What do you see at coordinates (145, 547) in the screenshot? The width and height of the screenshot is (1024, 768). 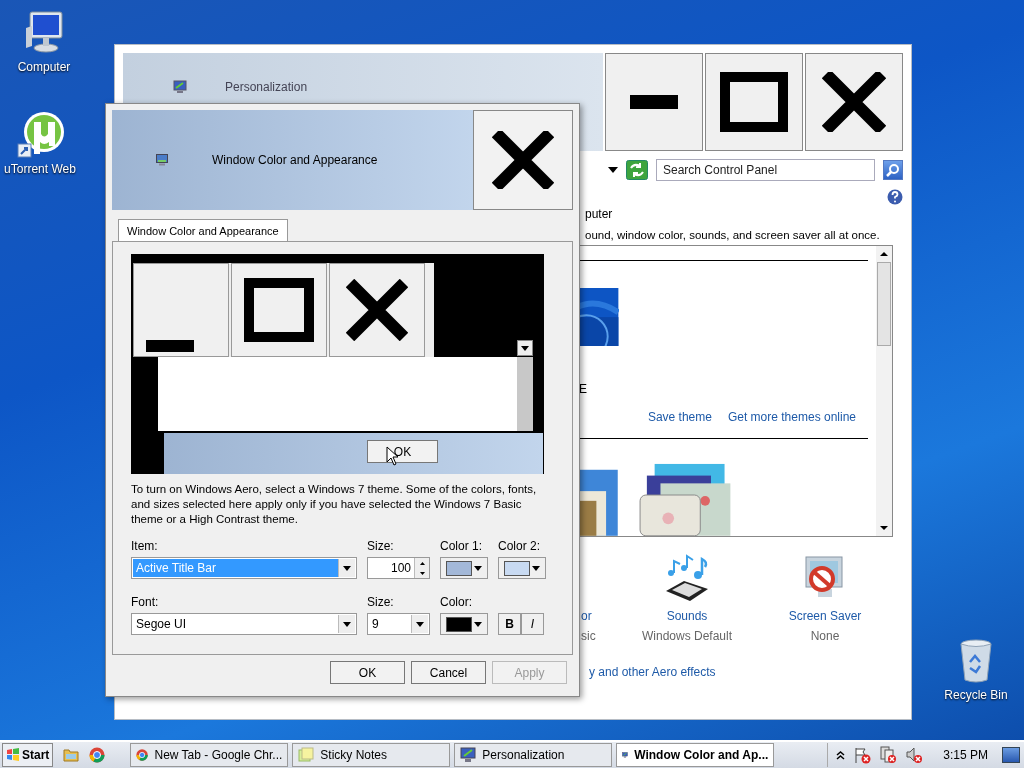 I see `field-label: Item:` at bounding box center [145, 547].